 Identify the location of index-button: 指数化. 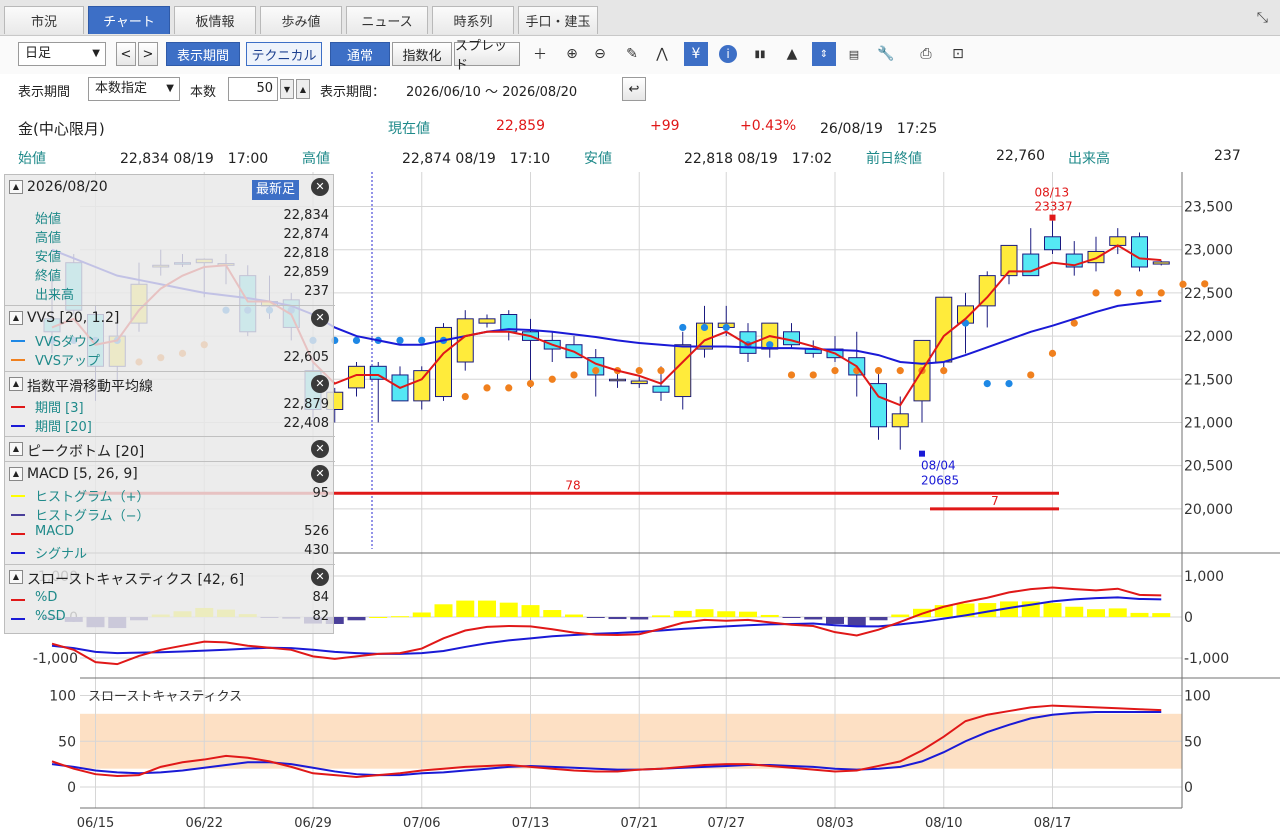
(422, 54).